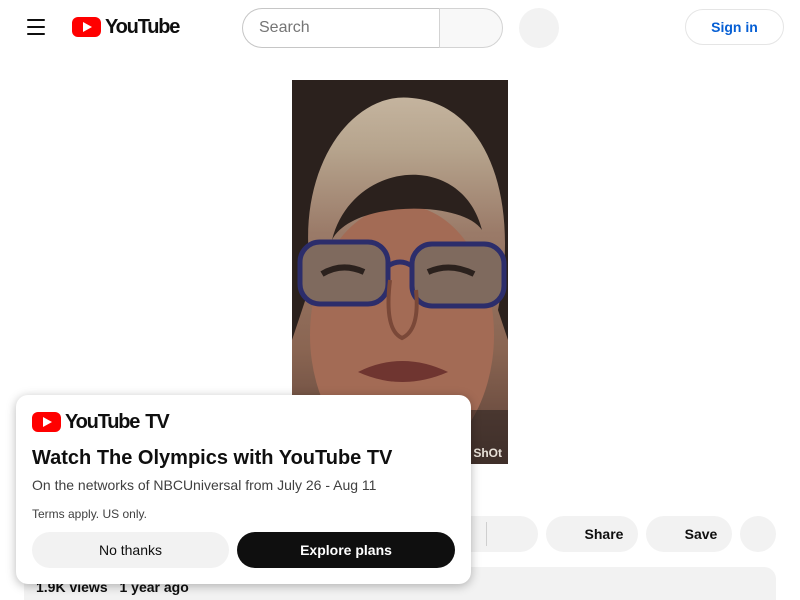 The width and height of the screenshot is (800, 600). I want to click on sign-in-button: Sign in, so click(734, 27).